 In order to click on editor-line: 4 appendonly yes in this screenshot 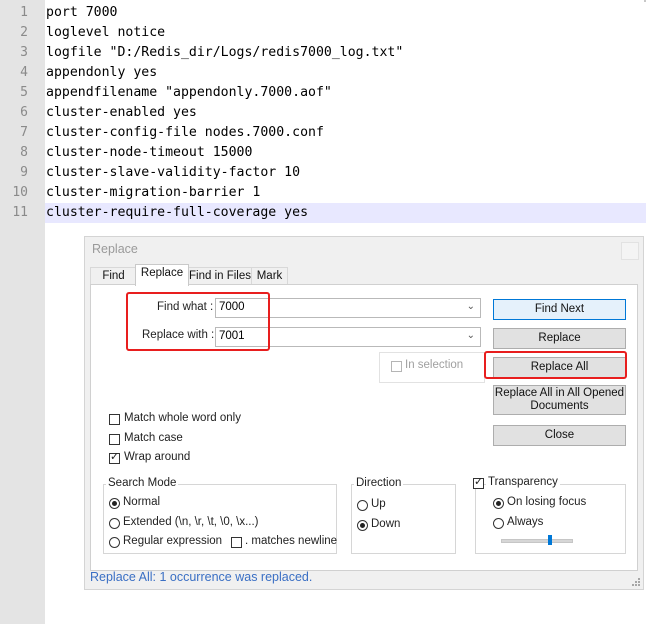, I will do `click(323, 73)`.